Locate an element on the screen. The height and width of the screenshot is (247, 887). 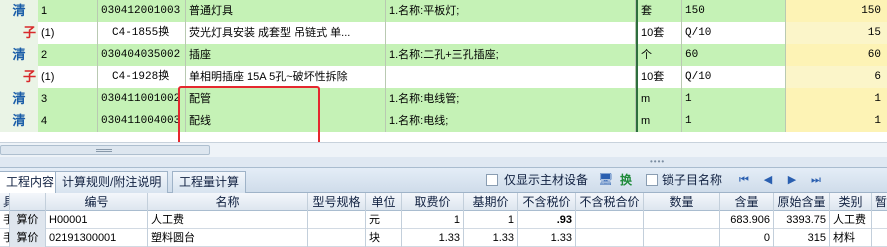
item-feature: 1.名称:二孔+三孔插座; is located at coordinates (511, 55).